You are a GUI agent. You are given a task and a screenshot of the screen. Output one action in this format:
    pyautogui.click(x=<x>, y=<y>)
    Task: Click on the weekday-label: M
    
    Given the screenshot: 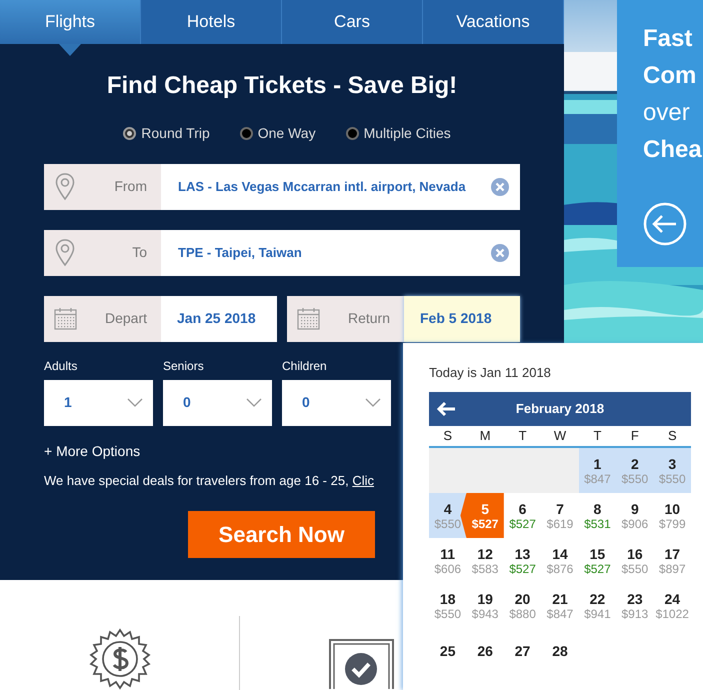 What is the action you would take?
    pyautogui.click(x=485, y=436)
    